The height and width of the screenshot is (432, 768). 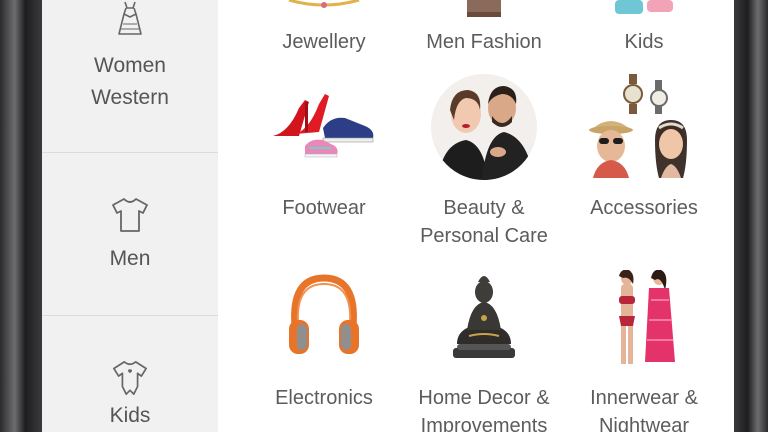 What do you see at coordinates (484, 409) in the screenshot?
I see `category-label: Home Decor & Improvements` at bounding box center [484, 409].